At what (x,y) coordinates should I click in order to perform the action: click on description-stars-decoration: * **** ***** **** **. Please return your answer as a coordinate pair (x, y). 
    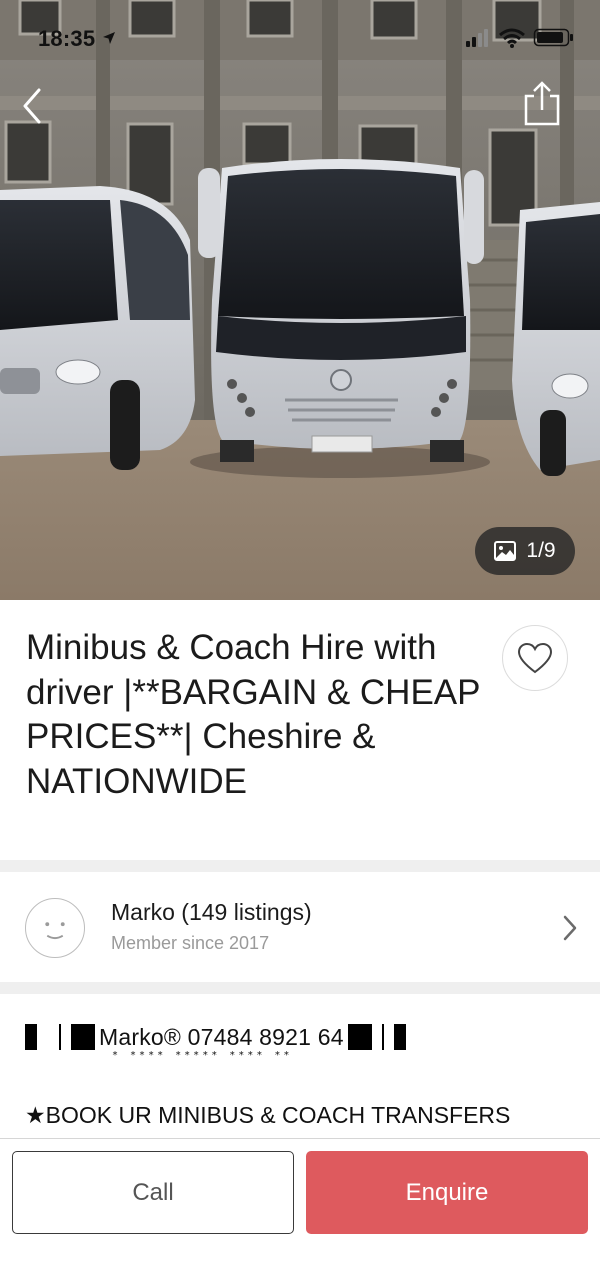
    Looking at the image, I should click on (202, 1055).